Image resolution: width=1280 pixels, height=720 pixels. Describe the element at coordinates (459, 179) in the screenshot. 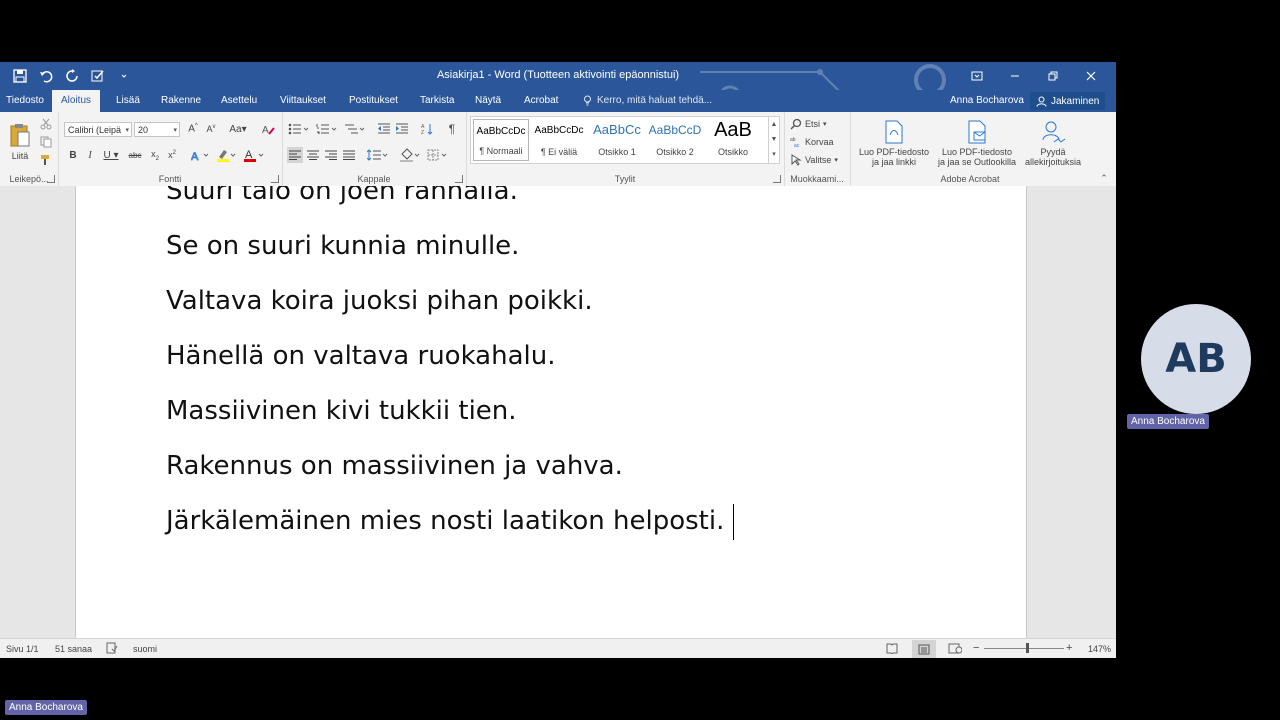

I see `paragraph-launcher-button` at that location.